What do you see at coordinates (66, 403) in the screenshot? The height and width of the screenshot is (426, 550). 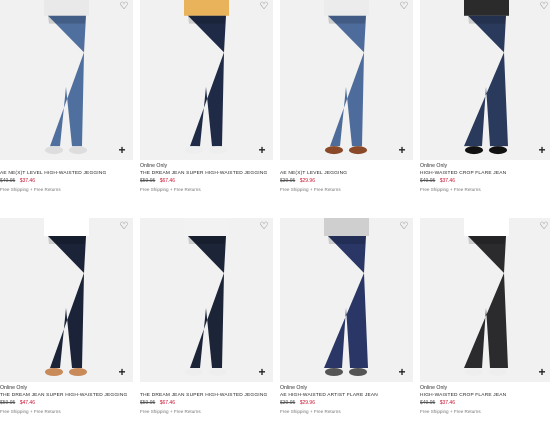 I see `price-row: $59.95 $47.46` at bounding box center [66, 403].